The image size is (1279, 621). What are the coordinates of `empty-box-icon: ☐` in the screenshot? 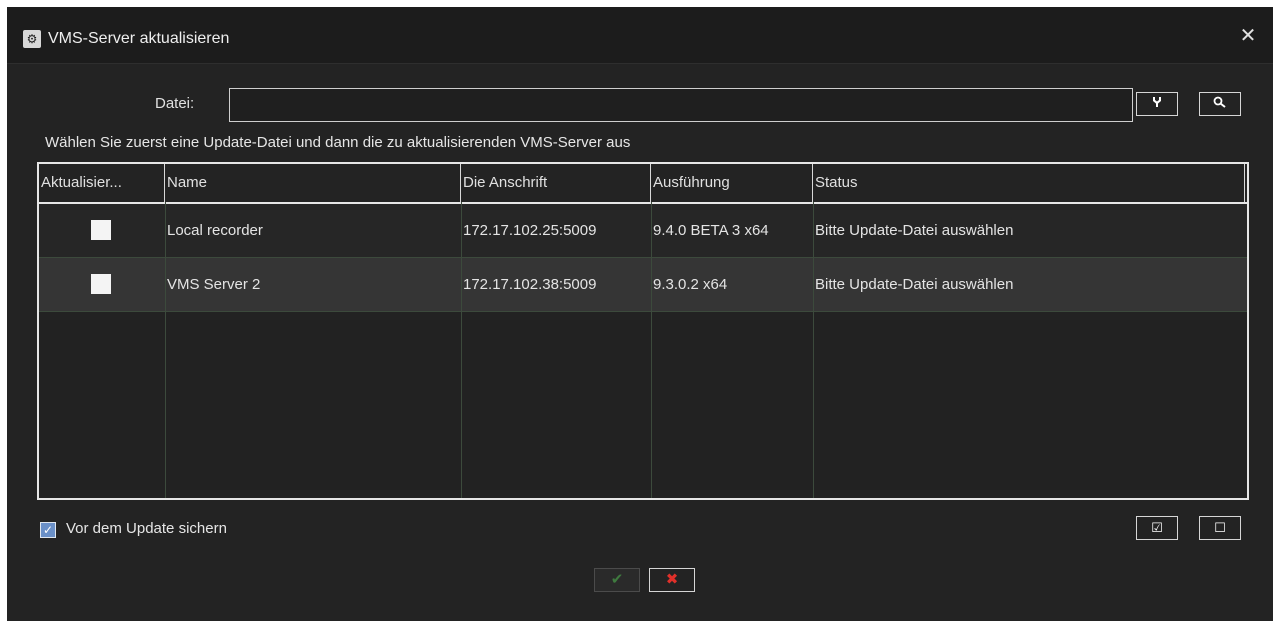 It's located at (1220, 527).